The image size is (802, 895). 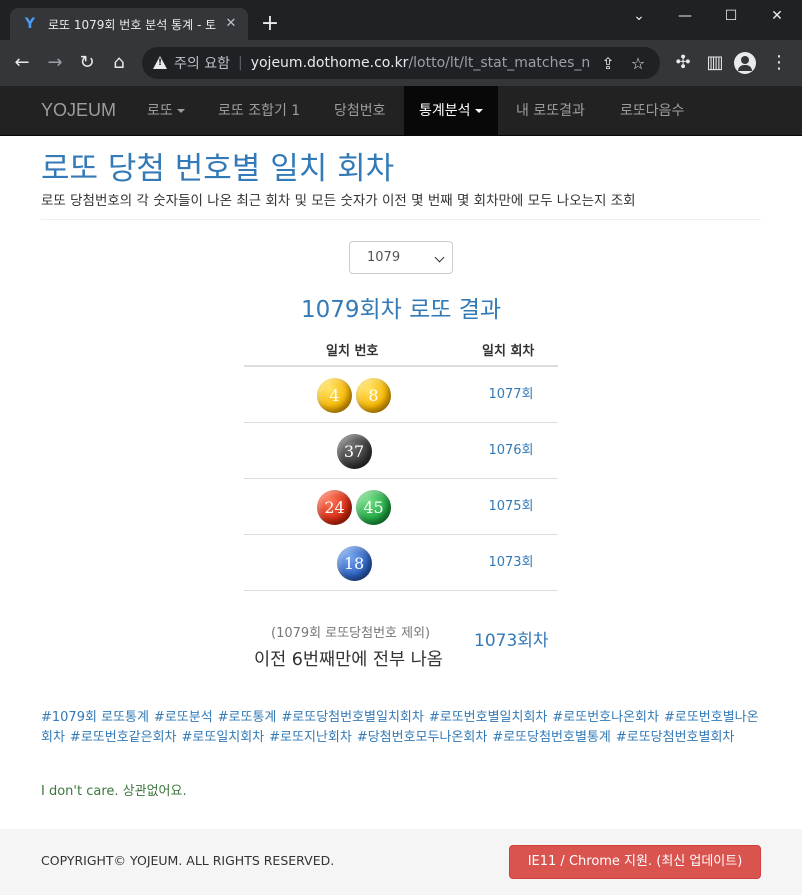 I want to click on nav-winning-numbers: 당첨번호, so click(x=360, y=111).